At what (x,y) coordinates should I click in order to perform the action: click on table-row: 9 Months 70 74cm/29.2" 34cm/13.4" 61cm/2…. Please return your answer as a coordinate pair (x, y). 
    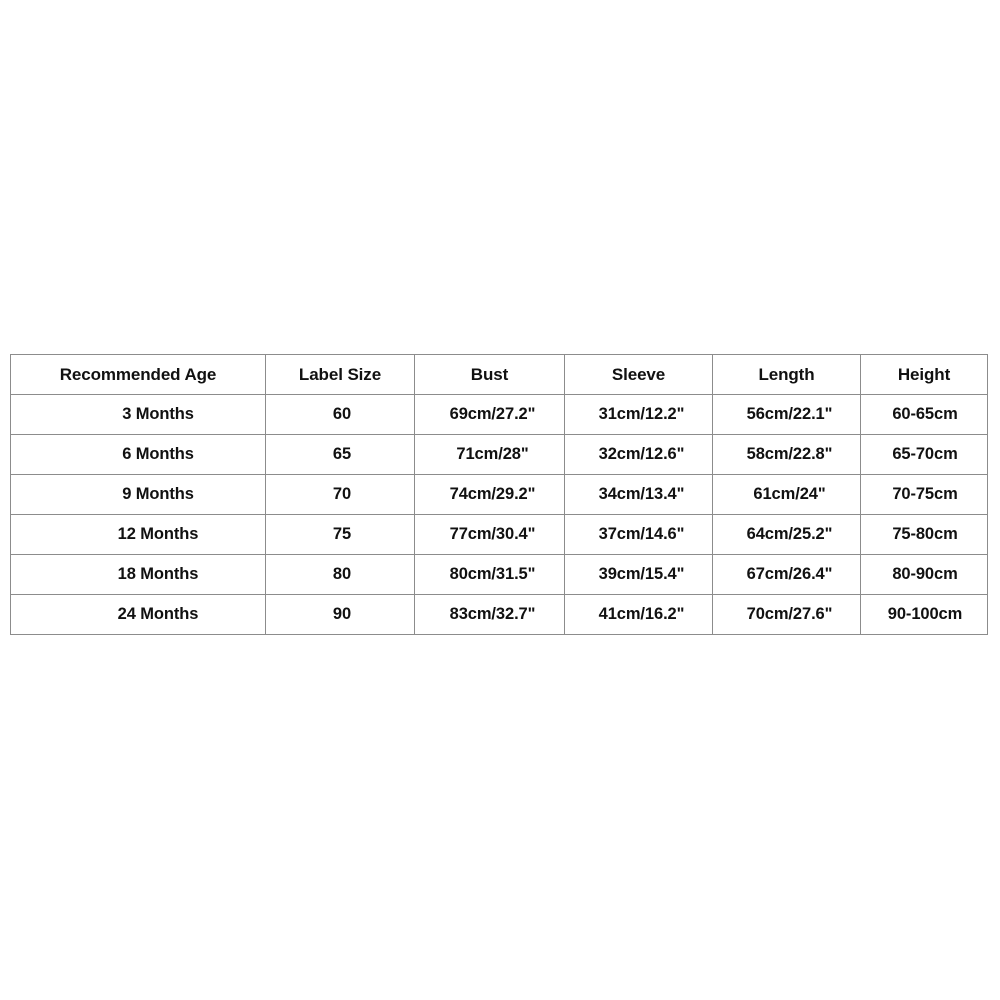
    Looking at the image, I should click on (499, 494).